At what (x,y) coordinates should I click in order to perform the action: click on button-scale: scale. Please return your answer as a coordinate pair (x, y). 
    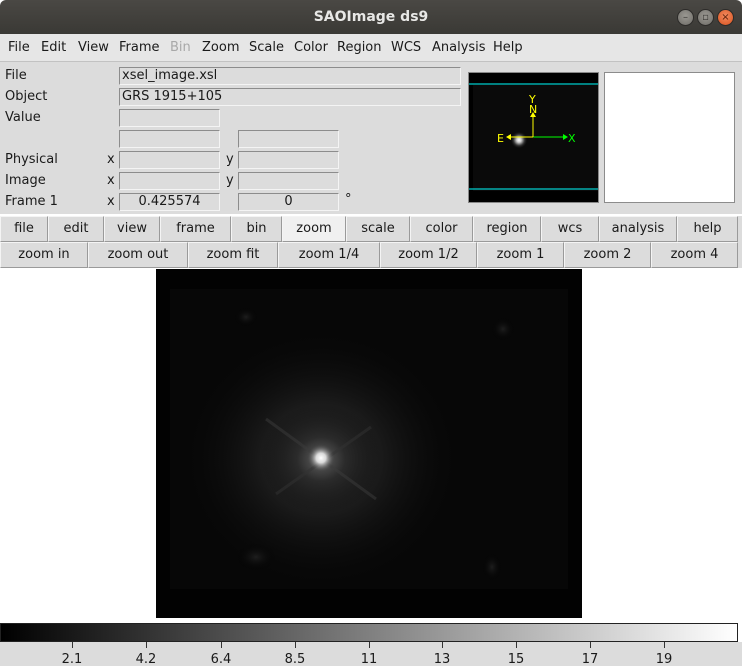
    Looking at the image, I should click on (378, 229).